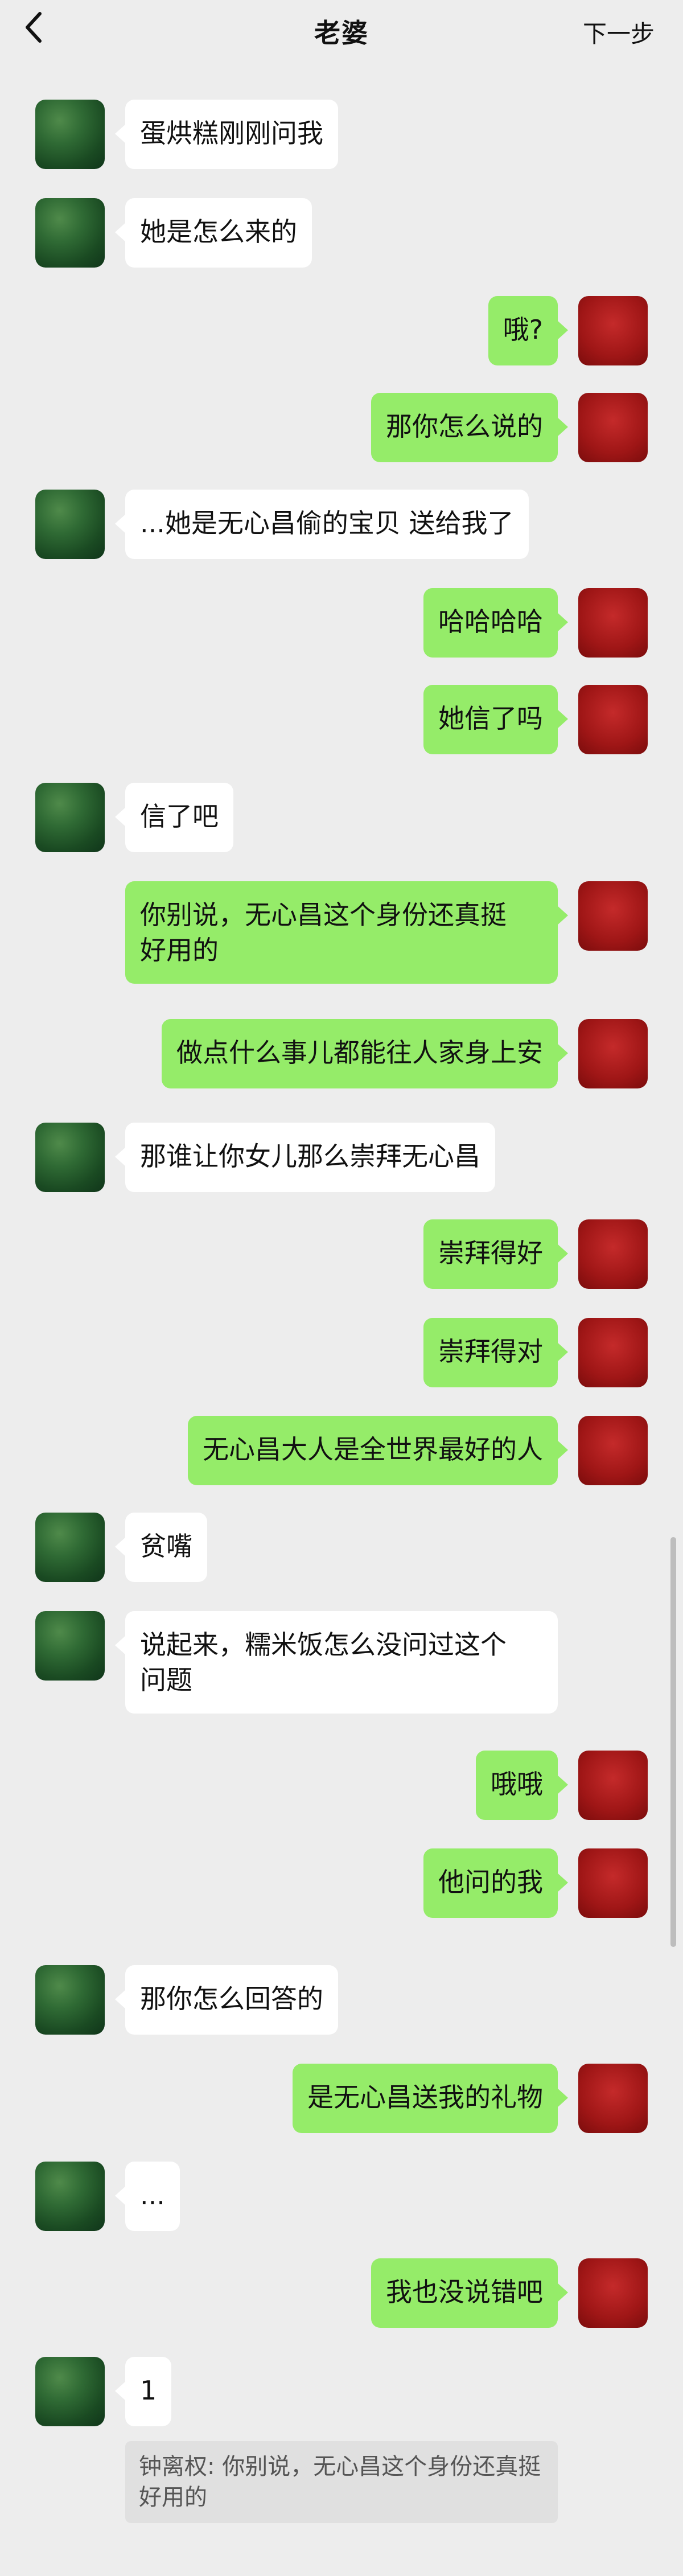 The width and height of the screenshot is (683, 2576). What do you see at coordinates (529, 330) in the screenshot?
I see `message-bubble: 哦?` at bounding box center [529, 330].